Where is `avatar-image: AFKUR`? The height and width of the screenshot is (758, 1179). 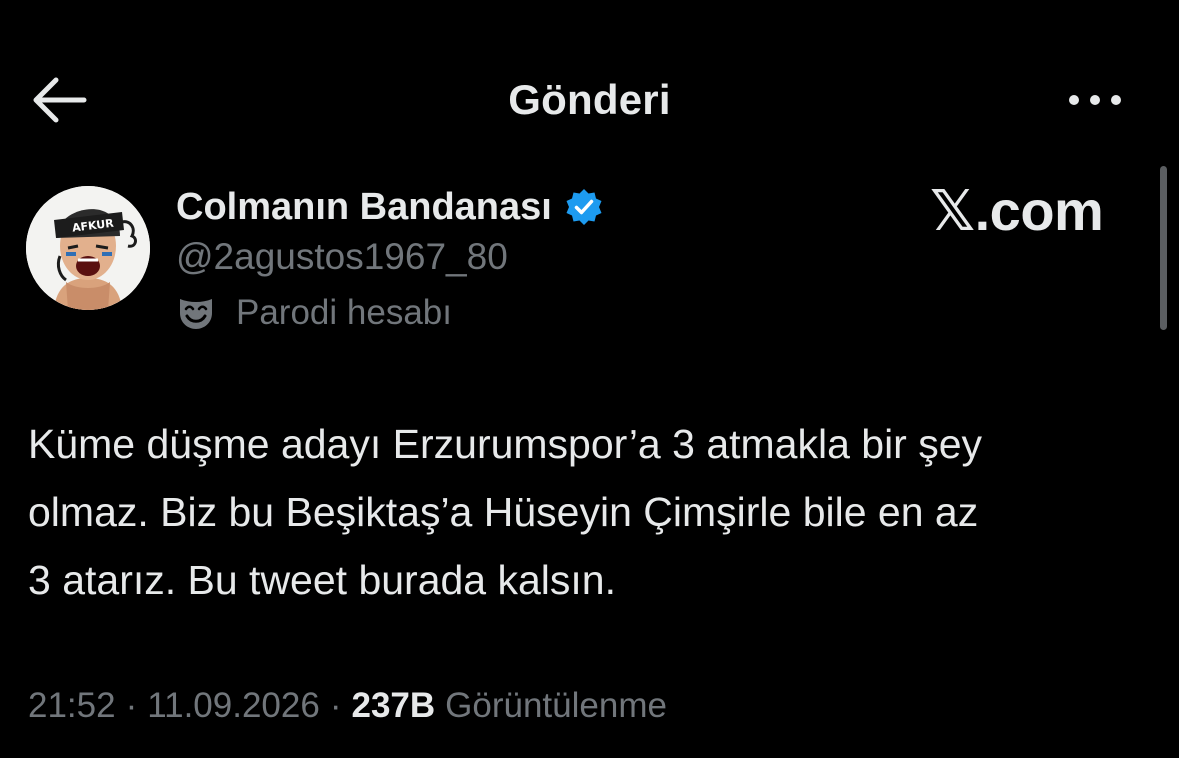
avatar-image: AFKUR is located at coordinates (88, 248).